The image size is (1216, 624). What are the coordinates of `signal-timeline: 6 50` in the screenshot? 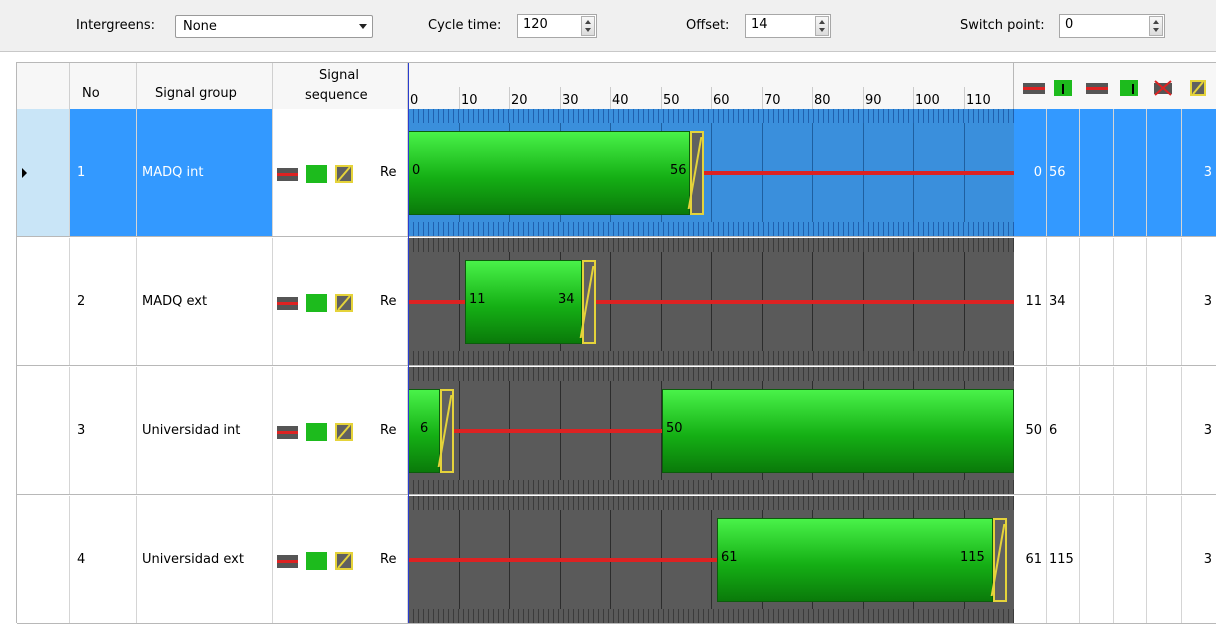 It's located at (711, 430).